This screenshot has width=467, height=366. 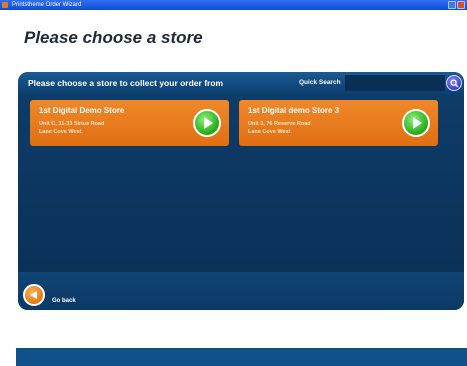 What do you see at coordinates (72, 124) in the screenshot?
I see `store-address-line1: Unit C, 31-33 Sirius Road` at bounding box center [72, 124].